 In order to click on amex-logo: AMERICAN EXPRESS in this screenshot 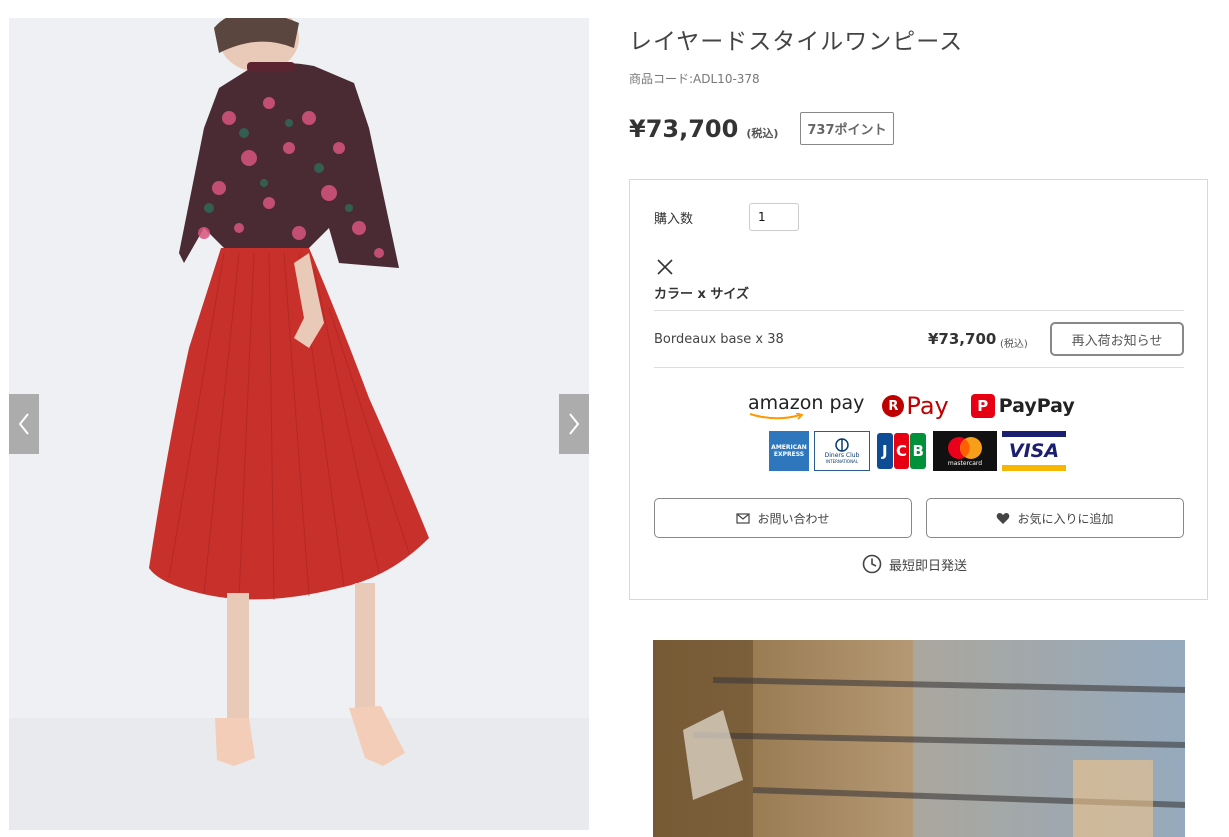, I will do `click(789, 451)`.